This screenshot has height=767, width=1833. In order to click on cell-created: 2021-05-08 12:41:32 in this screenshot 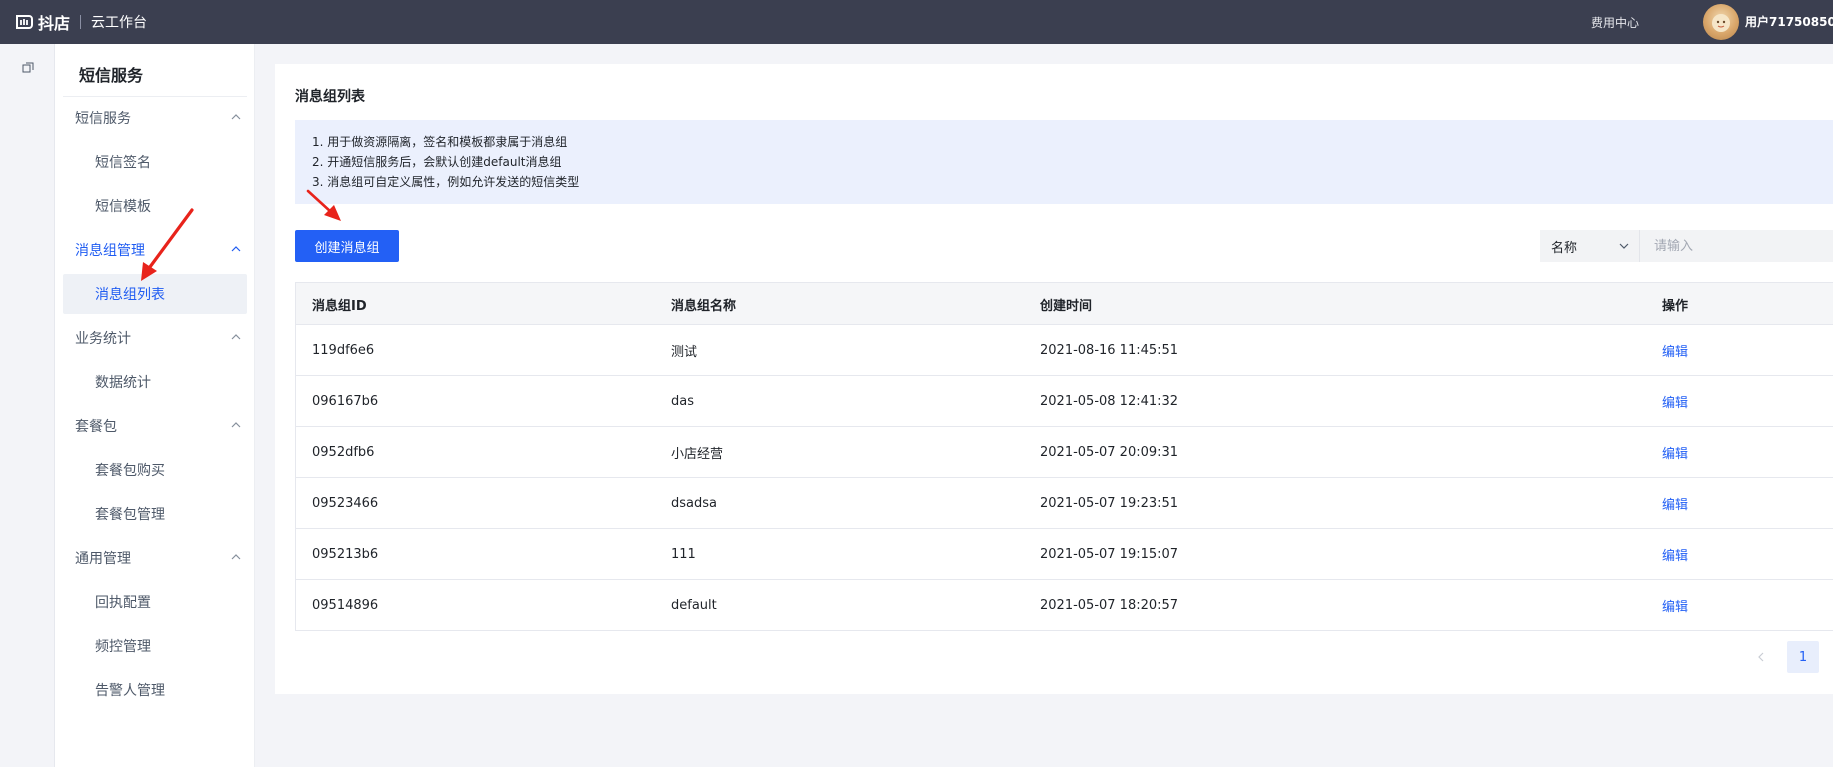, I will do `click(1109, 401)`.